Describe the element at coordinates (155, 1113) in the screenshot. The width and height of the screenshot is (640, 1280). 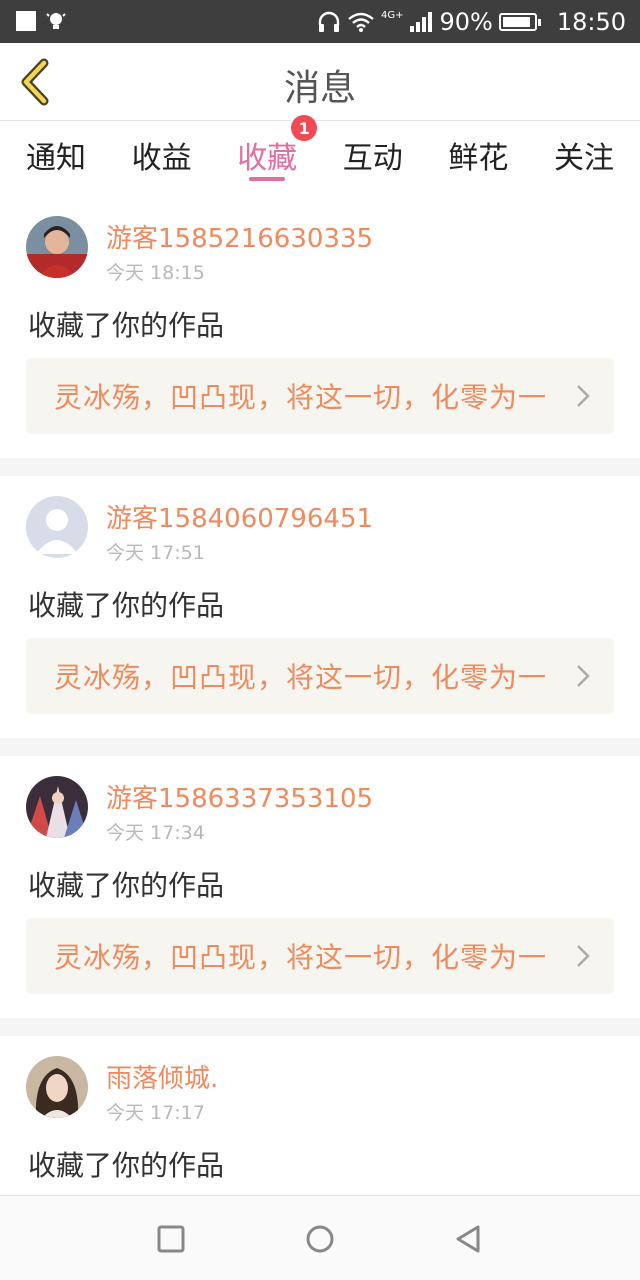
I see `timestamp: 今天 17:17` at that location.